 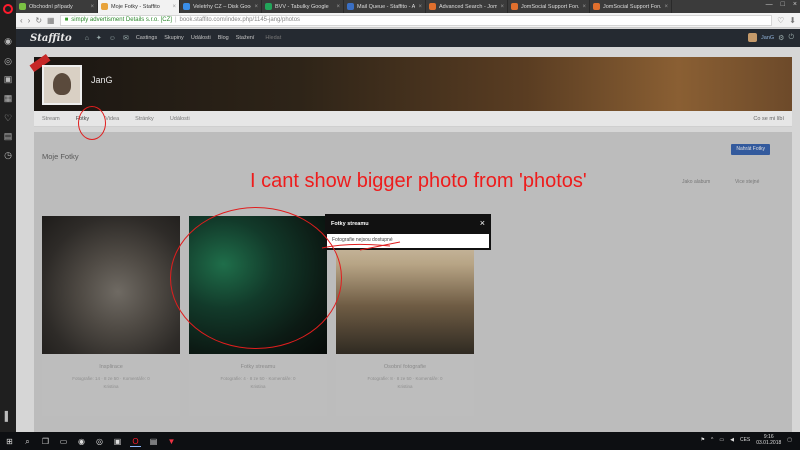 I want to click on power-icon: ⏻, so click(x=791, y=38).